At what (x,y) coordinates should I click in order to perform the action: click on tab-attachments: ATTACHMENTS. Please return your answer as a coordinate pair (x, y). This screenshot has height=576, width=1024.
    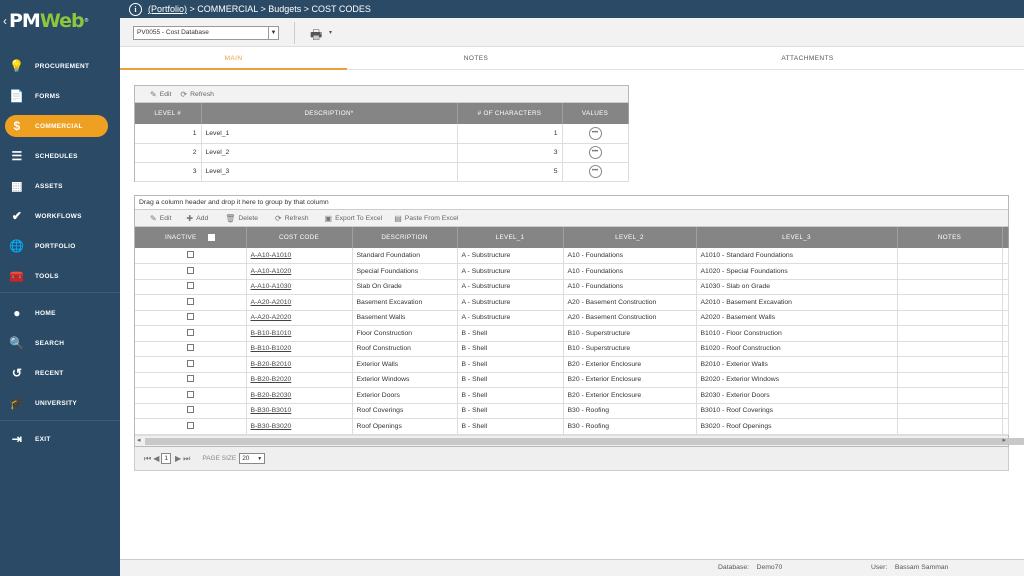
    Looking at the image, I should click on (807, 58).